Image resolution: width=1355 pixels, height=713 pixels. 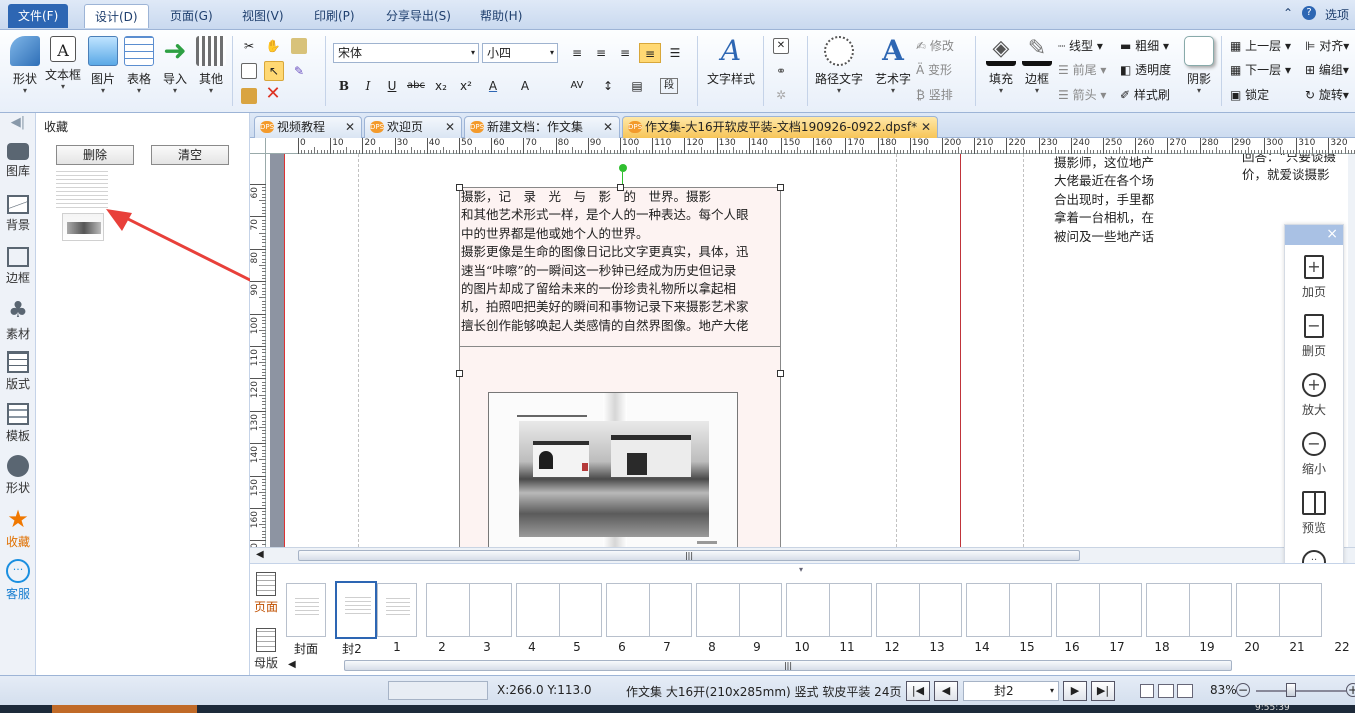 I want to click on art-text-edit: ✍ 修改, so click(x=935, y=46).